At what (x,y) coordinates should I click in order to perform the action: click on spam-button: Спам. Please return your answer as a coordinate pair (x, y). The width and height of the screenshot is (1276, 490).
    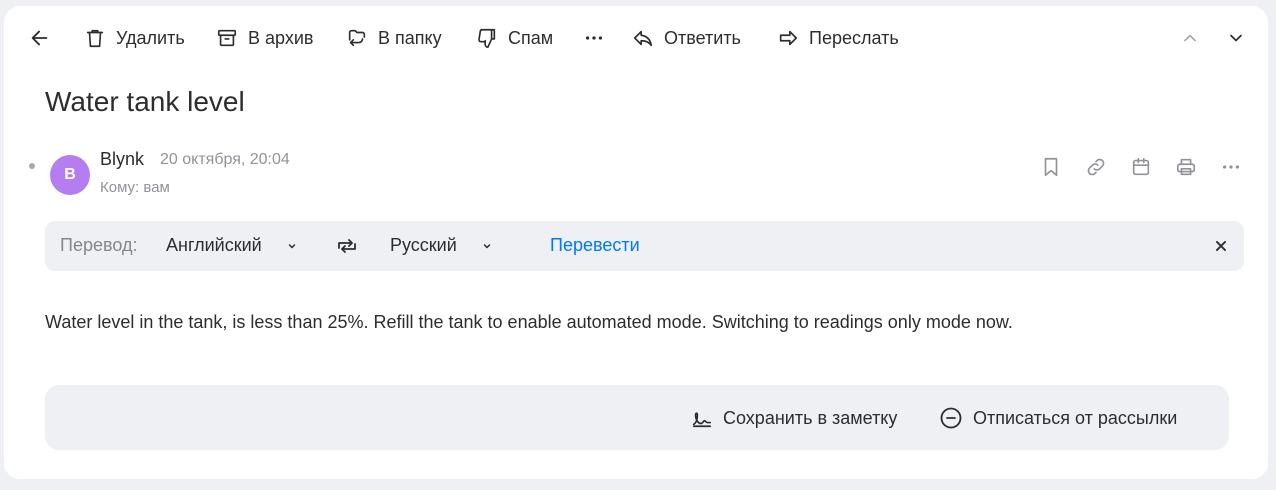
    Looking at the image, I should click on (514, 38).